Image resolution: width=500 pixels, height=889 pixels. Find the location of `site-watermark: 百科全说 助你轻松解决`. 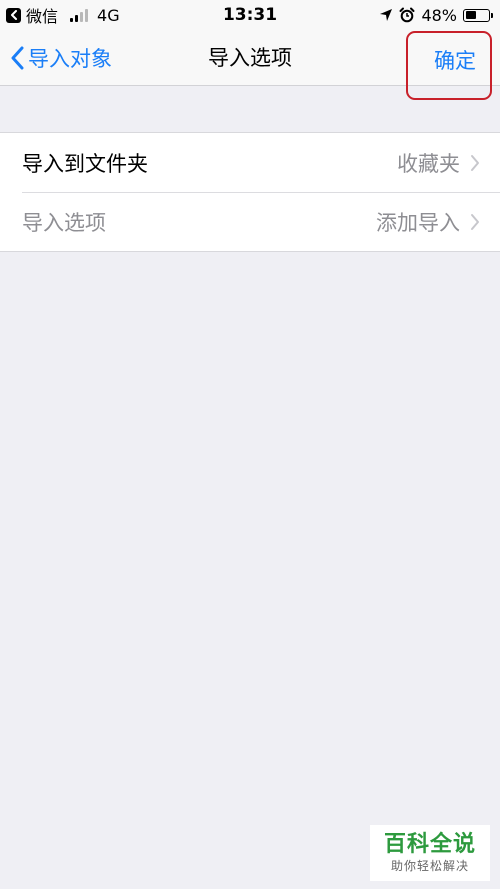

site-watermark: 百科全说 助你轻松解决 is located at coordinates (430, 853).